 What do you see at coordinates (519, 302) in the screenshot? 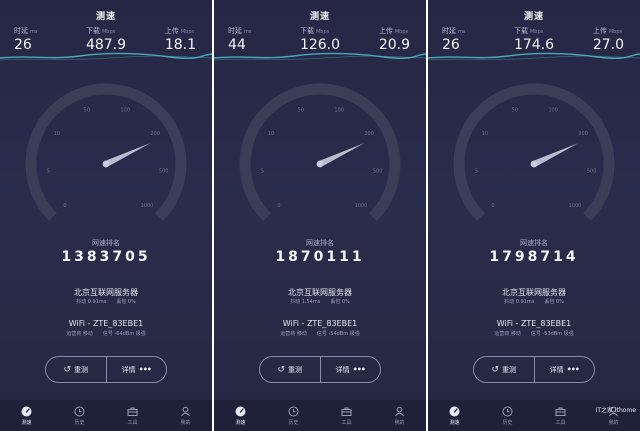
I see `jitter-value: 抖动 0.91ms` at bounding box center [519, 302].